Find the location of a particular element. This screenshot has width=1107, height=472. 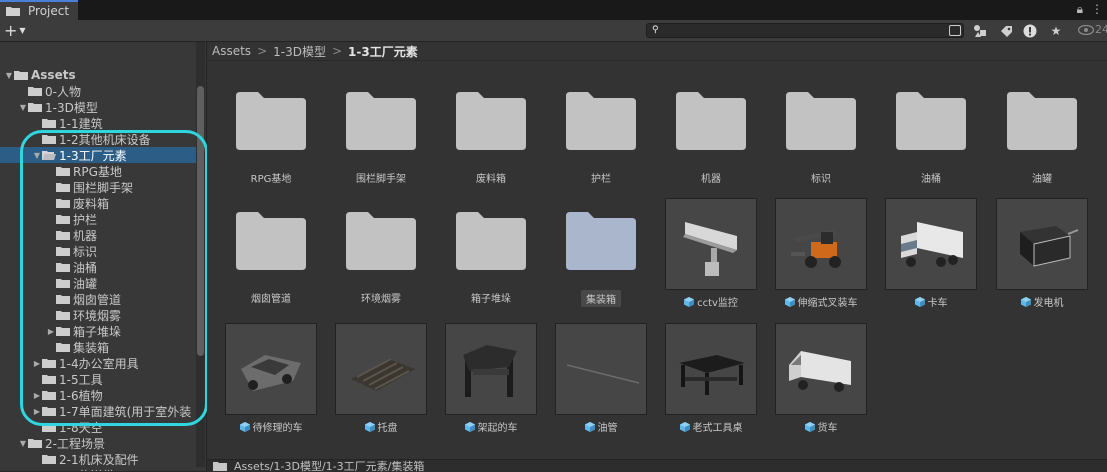

asset-folder: 箱子堆垛 is located at coordinates (491, 255).